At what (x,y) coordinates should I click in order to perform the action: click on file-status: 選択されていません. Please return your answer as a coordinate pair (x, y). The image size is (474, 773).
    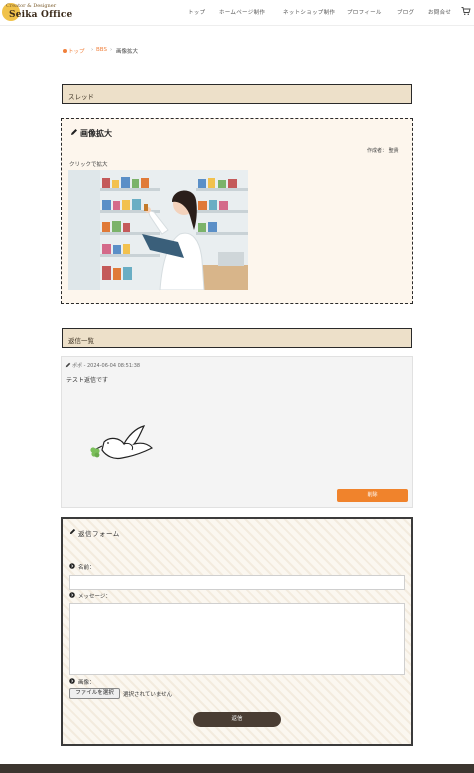
    Looking at the image, I should click on (148, 695).